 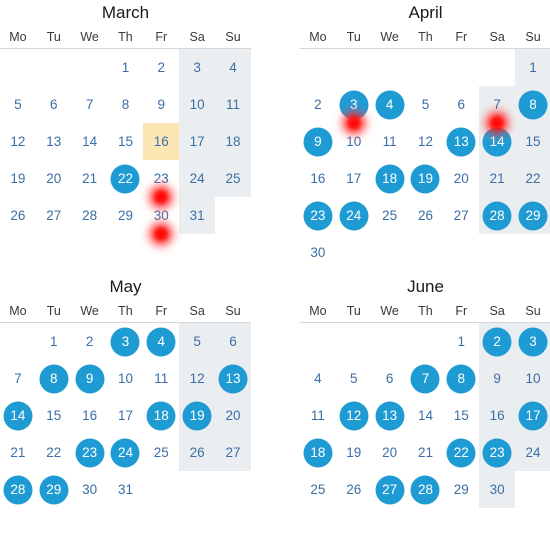 I want to click on day-selected: 14, so click(x=497, y=141).